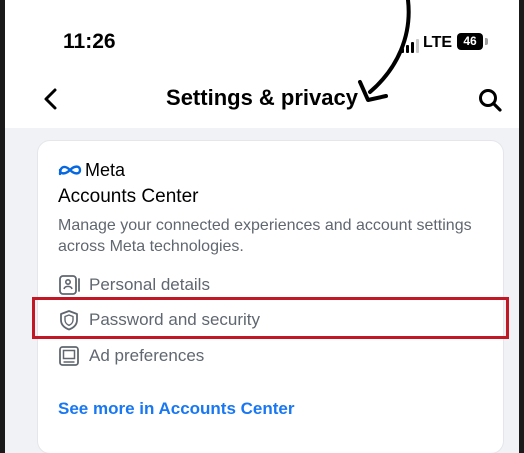 The height and width of the screenshot is (453, 524). I want to click on meta-logo-icon, so click(70, 170).